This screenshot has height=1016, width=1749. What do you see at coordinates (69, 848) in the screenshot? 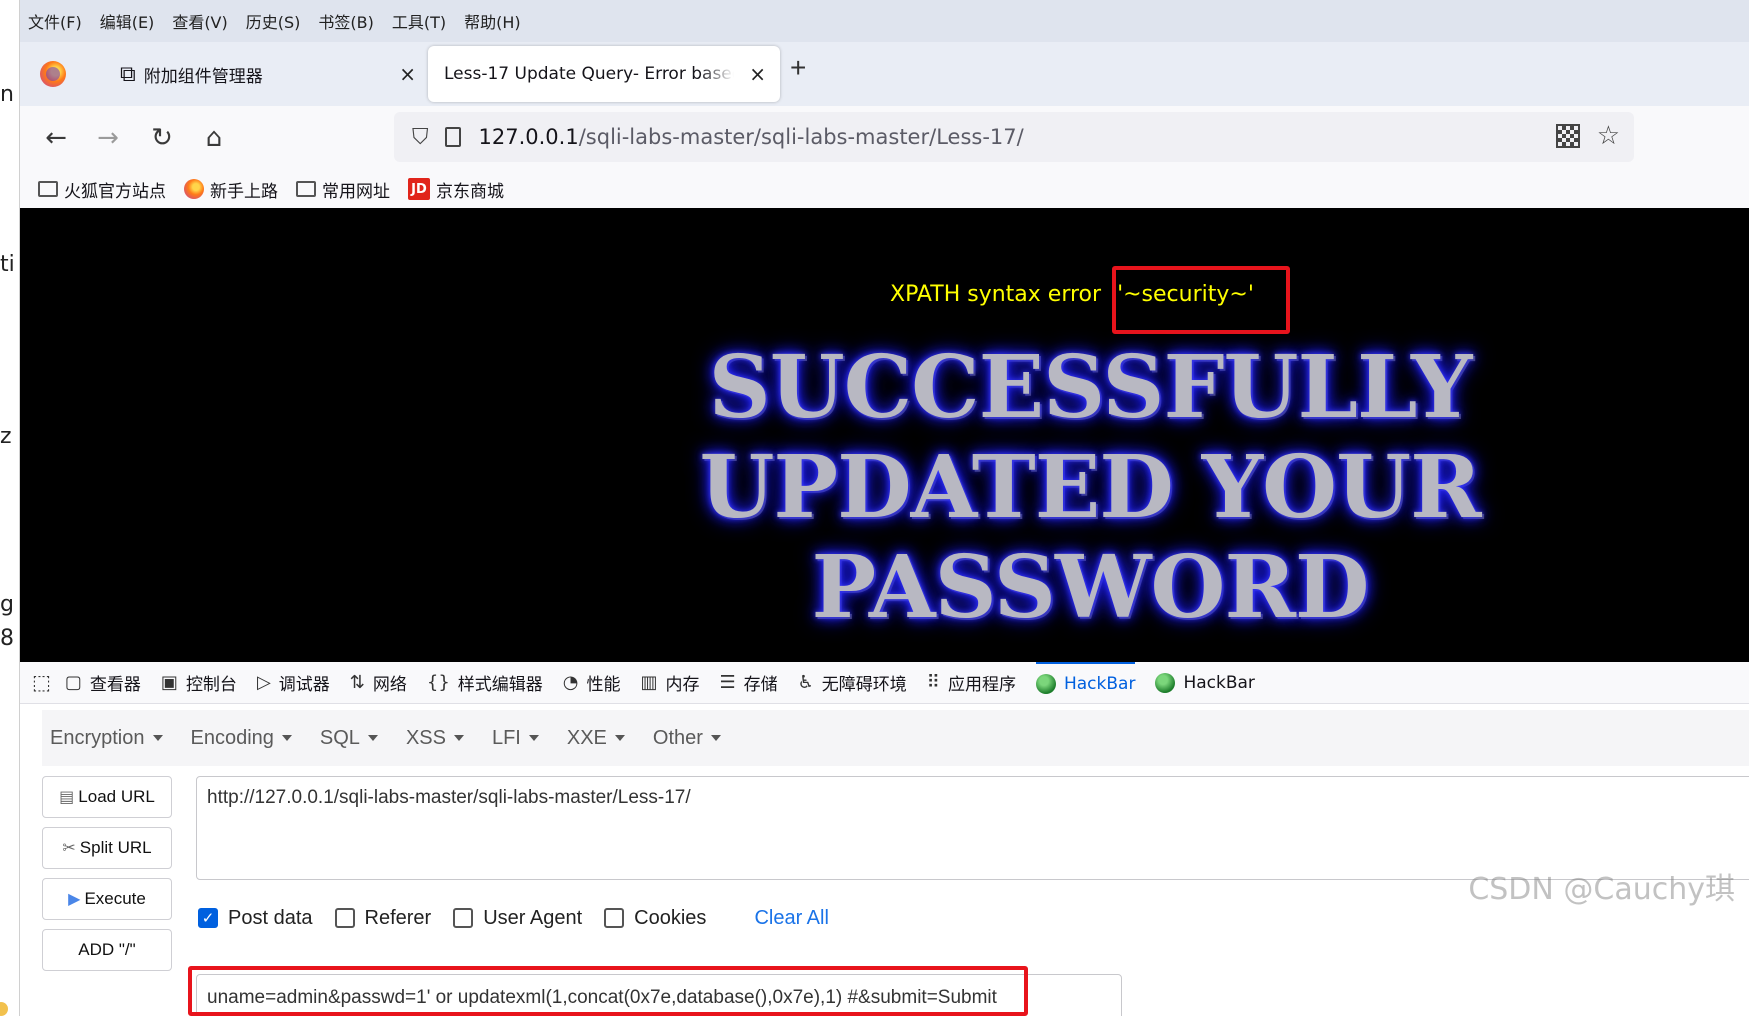
I see `scissors-icon: ✂` at bounding box center [69, 848].